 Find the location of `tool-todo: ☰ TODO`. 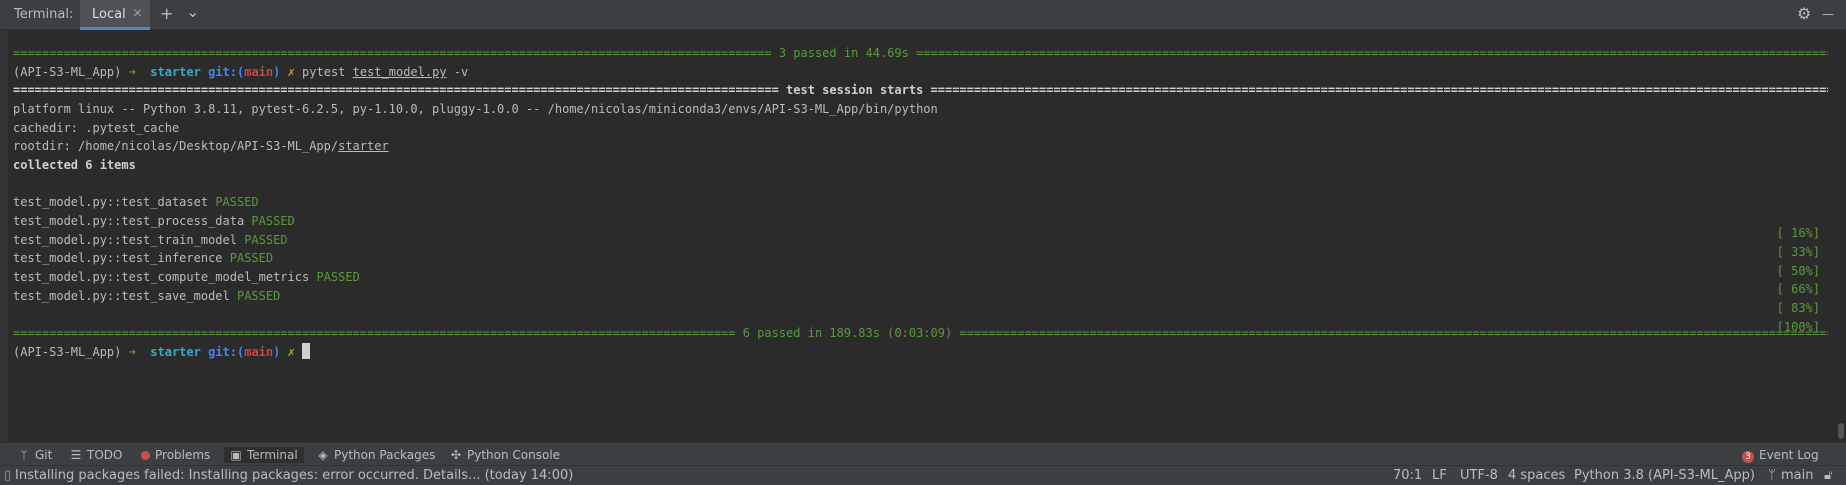

tool-todo: ☰ TODO is located at coordinates (96, 455).